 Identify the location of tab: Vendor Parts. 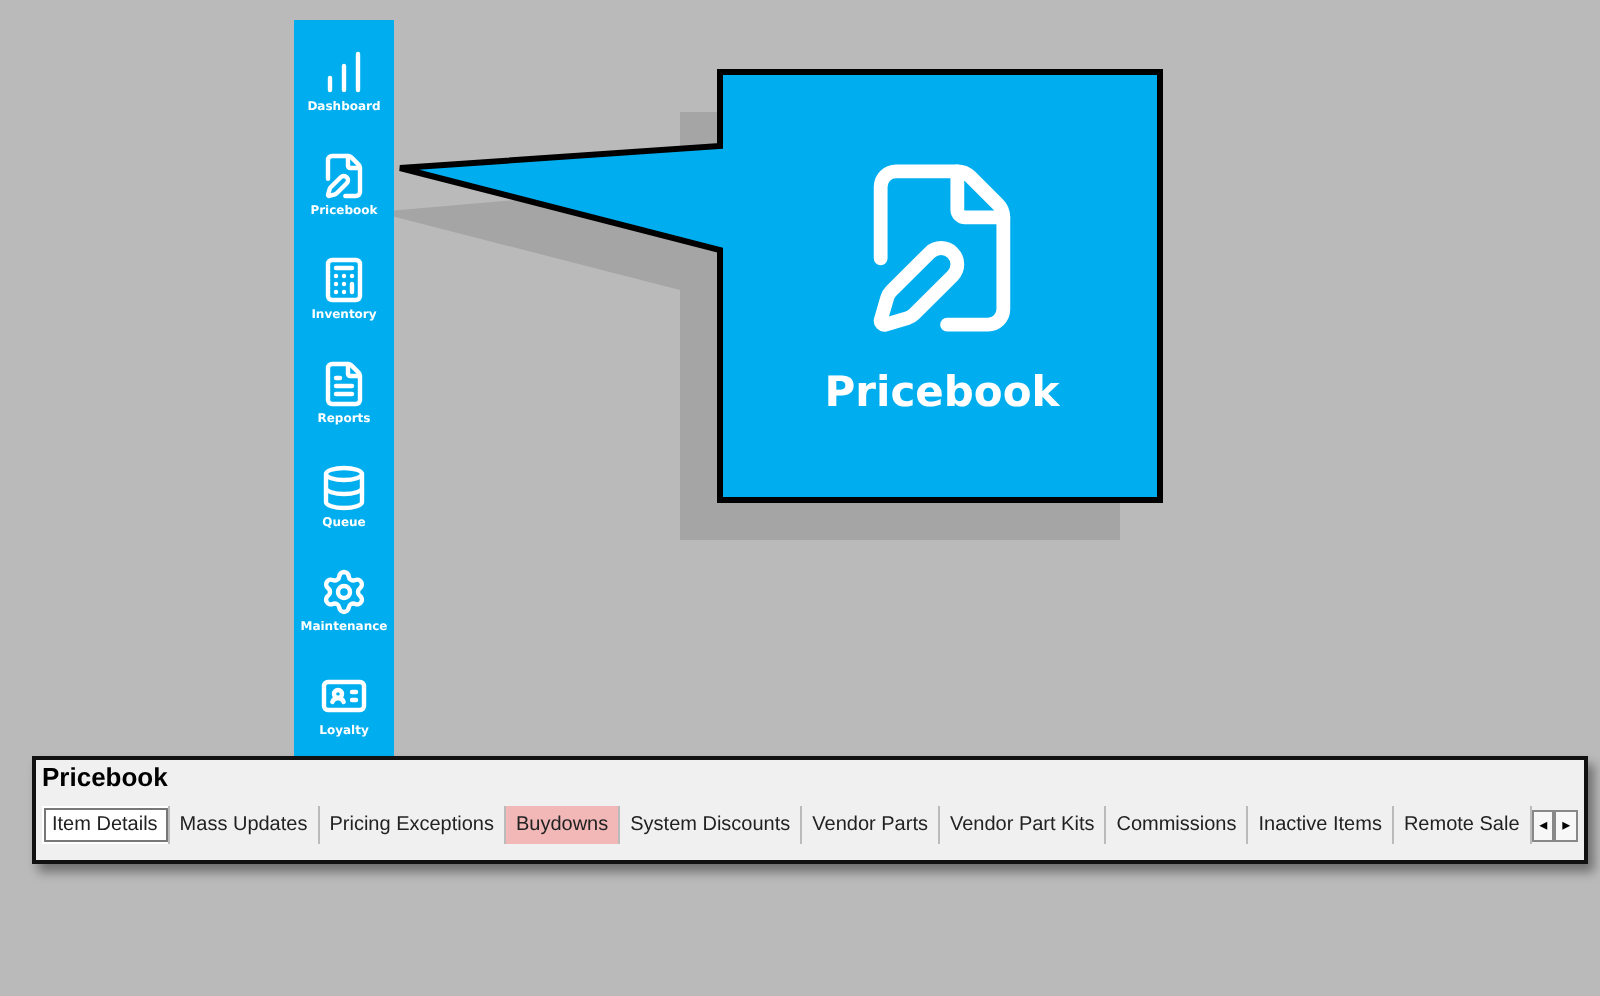
(871, 825).